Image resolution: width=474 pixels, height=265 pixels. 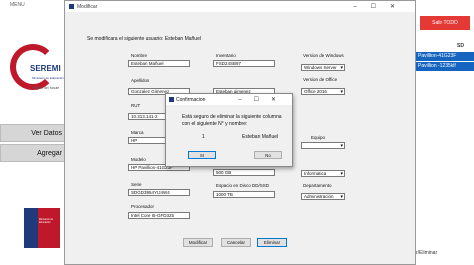 What do you see at coordinates (136, 184) in the screenshot?
I see `serie-label: Serie` at bounding box center [136, 184].